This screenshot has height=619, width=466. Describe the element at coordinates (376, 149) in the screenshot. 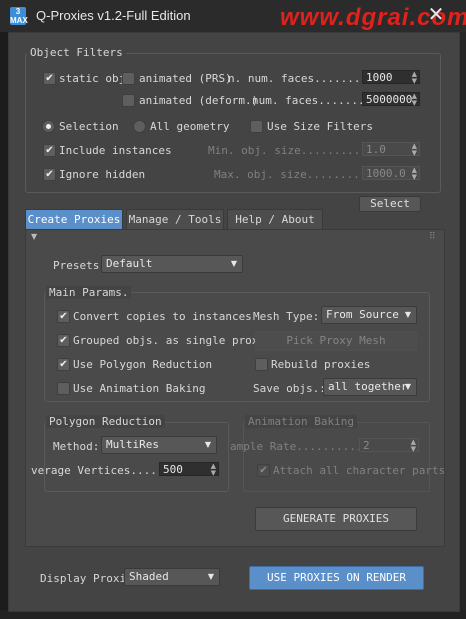

I see `min-obj-size-value: 1.0` at that location.